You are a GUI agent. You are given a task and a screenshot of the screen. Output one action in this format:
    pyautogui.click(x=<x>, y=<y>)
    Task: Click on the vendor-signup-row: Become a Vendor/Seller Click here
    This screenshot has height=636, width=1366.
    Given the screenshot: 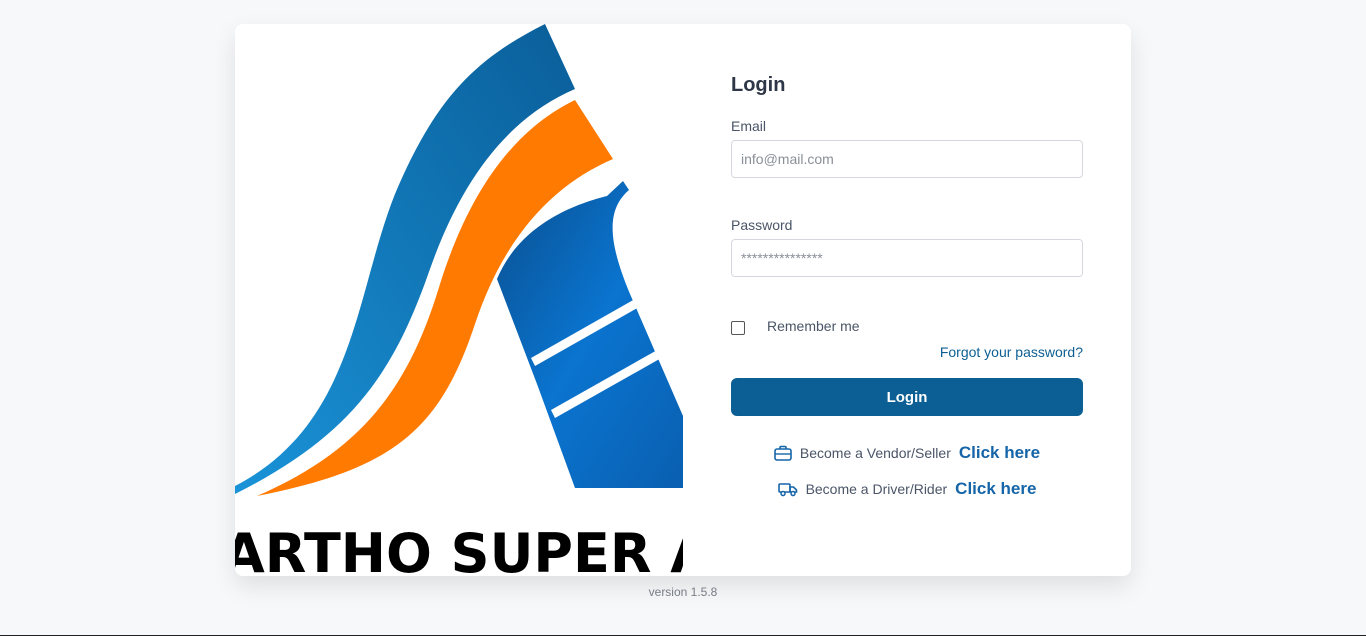 What is the action you would take?
    pyautogui.click(x=907, y=453)
    